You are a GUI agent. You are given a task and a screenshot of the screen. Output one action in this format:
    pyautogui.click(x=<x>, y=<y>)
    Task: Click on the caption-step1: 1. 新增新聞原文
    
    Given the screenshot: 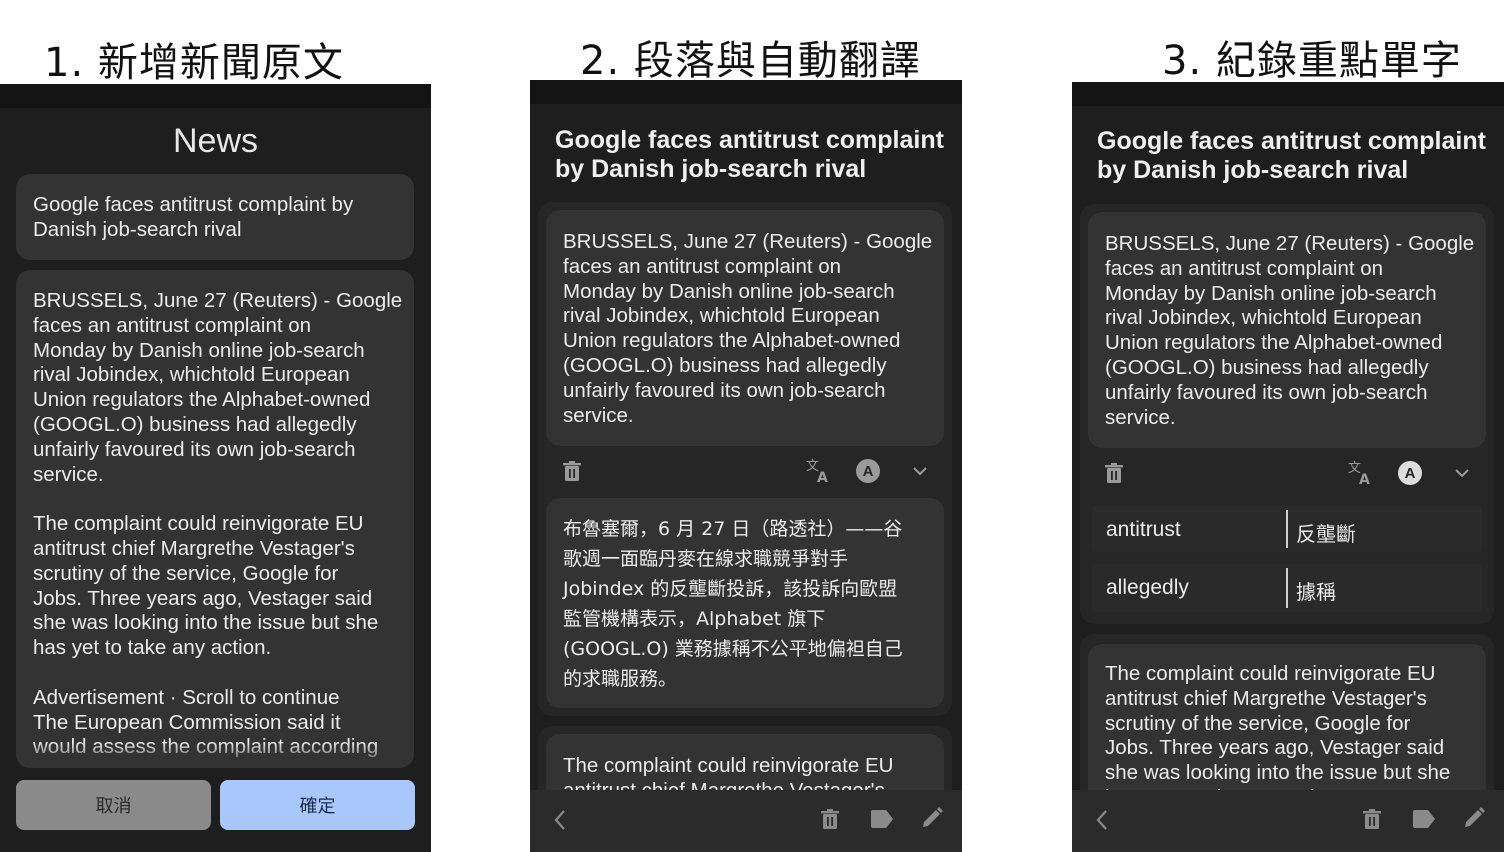 What is the action you would take?
    pyautogui.click(x=194, y=63)
    